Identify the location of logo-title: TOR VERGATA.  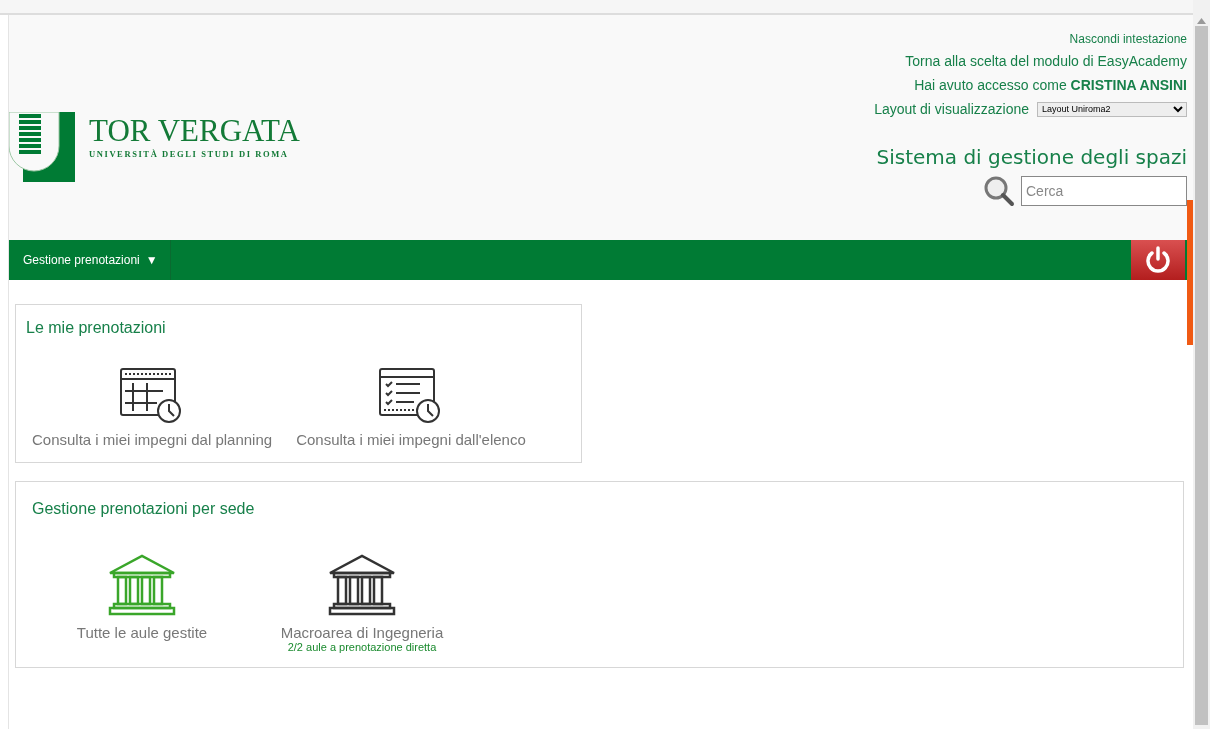
(194, 130).